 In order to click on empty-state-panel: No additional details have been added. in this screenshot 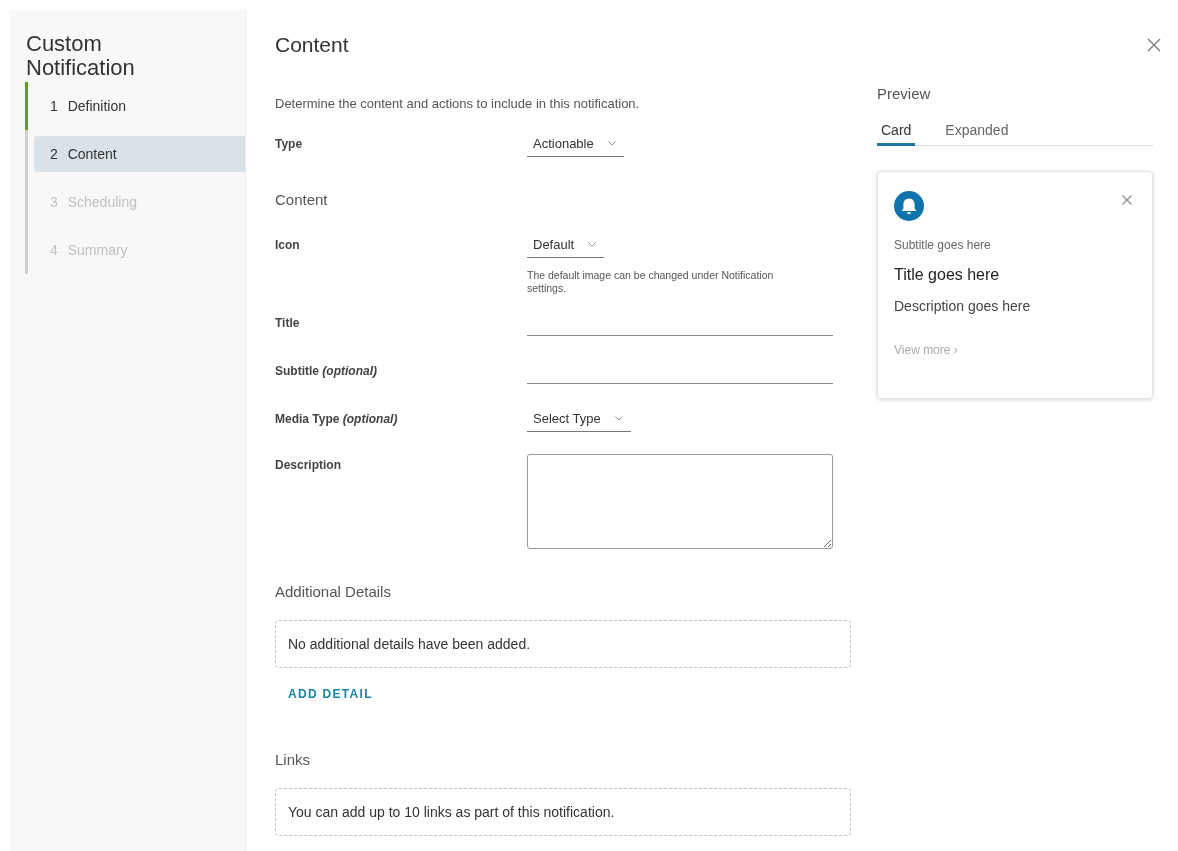, I will do `click(563, 644)`.